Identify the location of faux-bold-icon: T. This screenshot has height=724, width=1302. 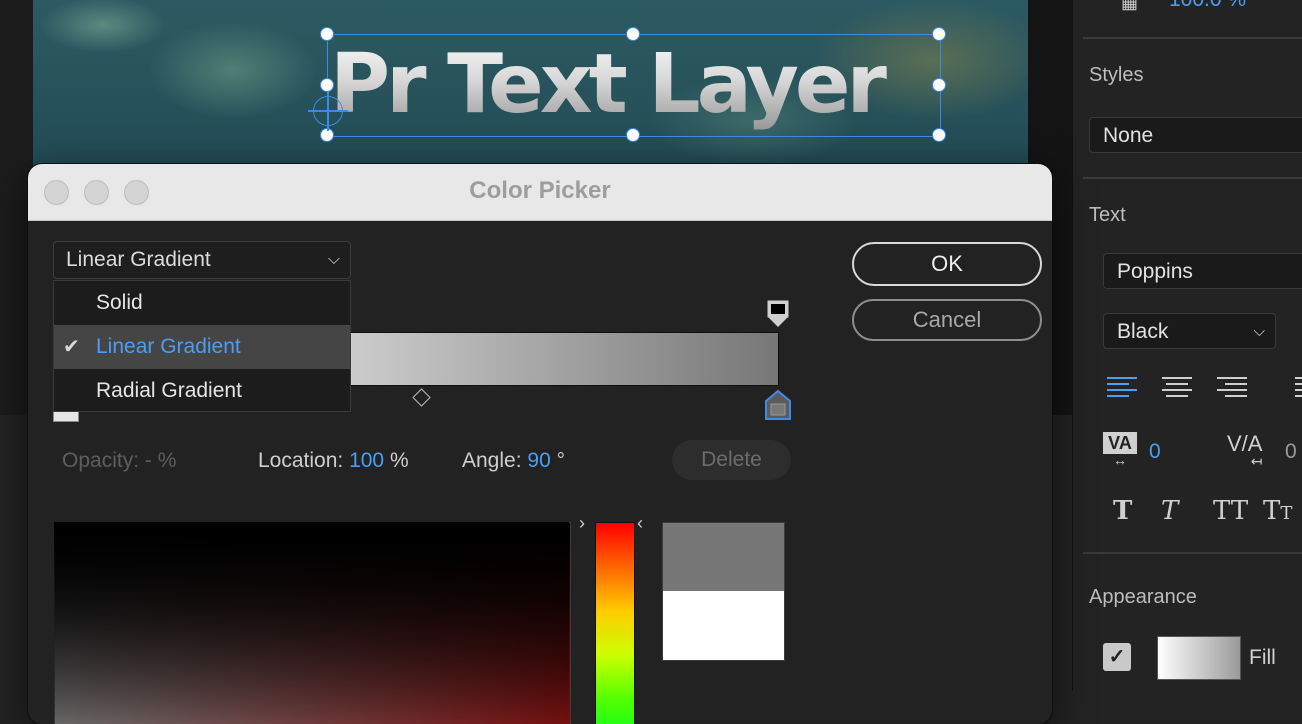
(1122, 511).